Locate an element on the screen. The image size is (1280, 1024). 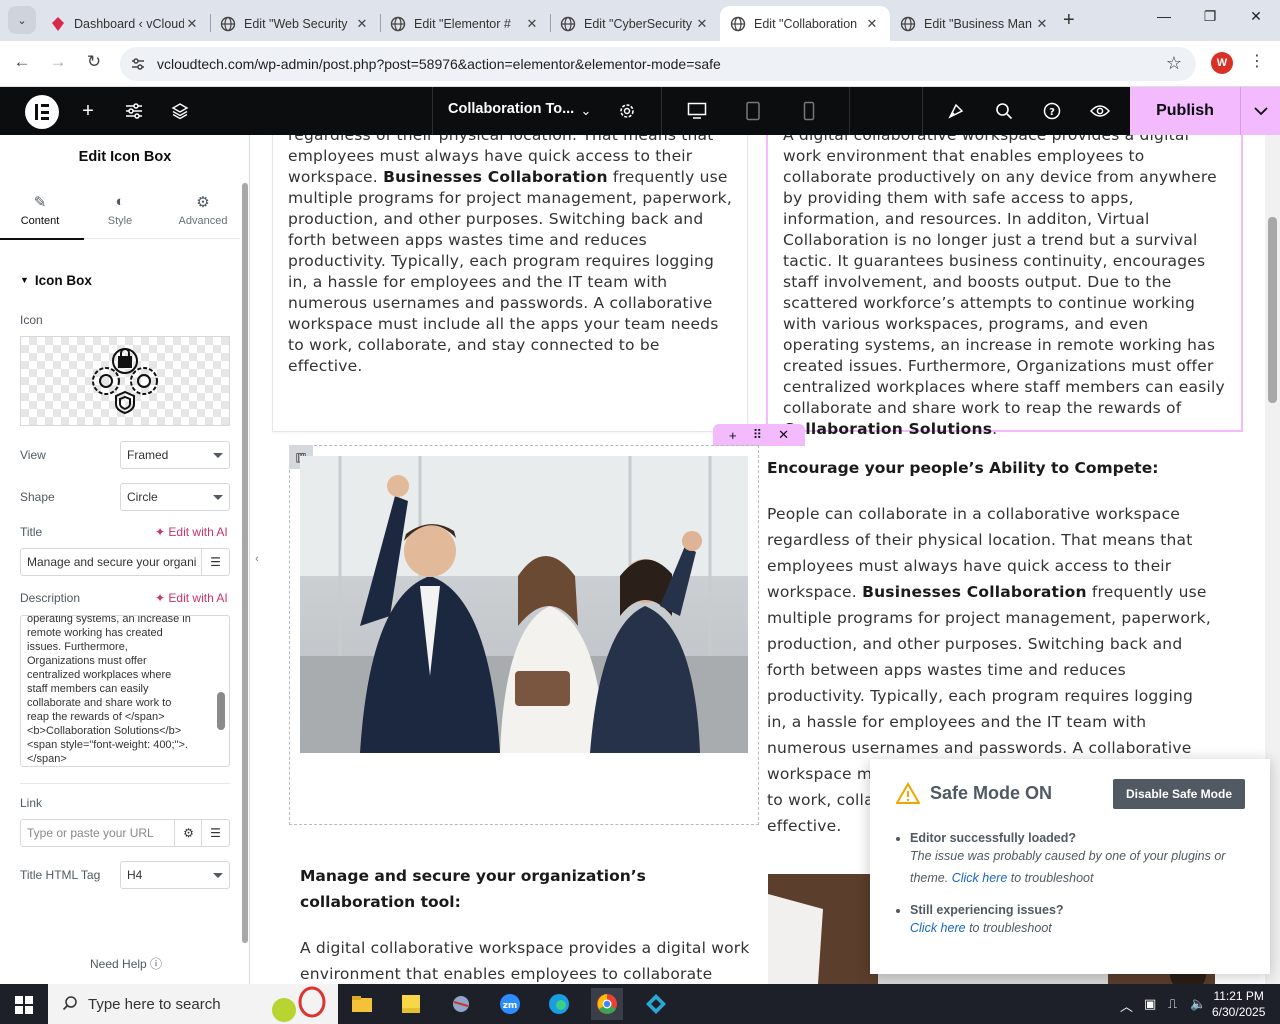
warning-triangle-icon is located at coordinates (908, 793).